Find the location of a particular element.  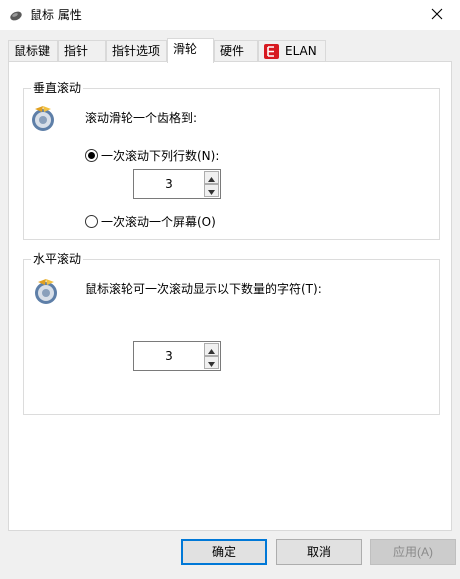

tab-label: 指针选项 is located at coordinates (136, 51).